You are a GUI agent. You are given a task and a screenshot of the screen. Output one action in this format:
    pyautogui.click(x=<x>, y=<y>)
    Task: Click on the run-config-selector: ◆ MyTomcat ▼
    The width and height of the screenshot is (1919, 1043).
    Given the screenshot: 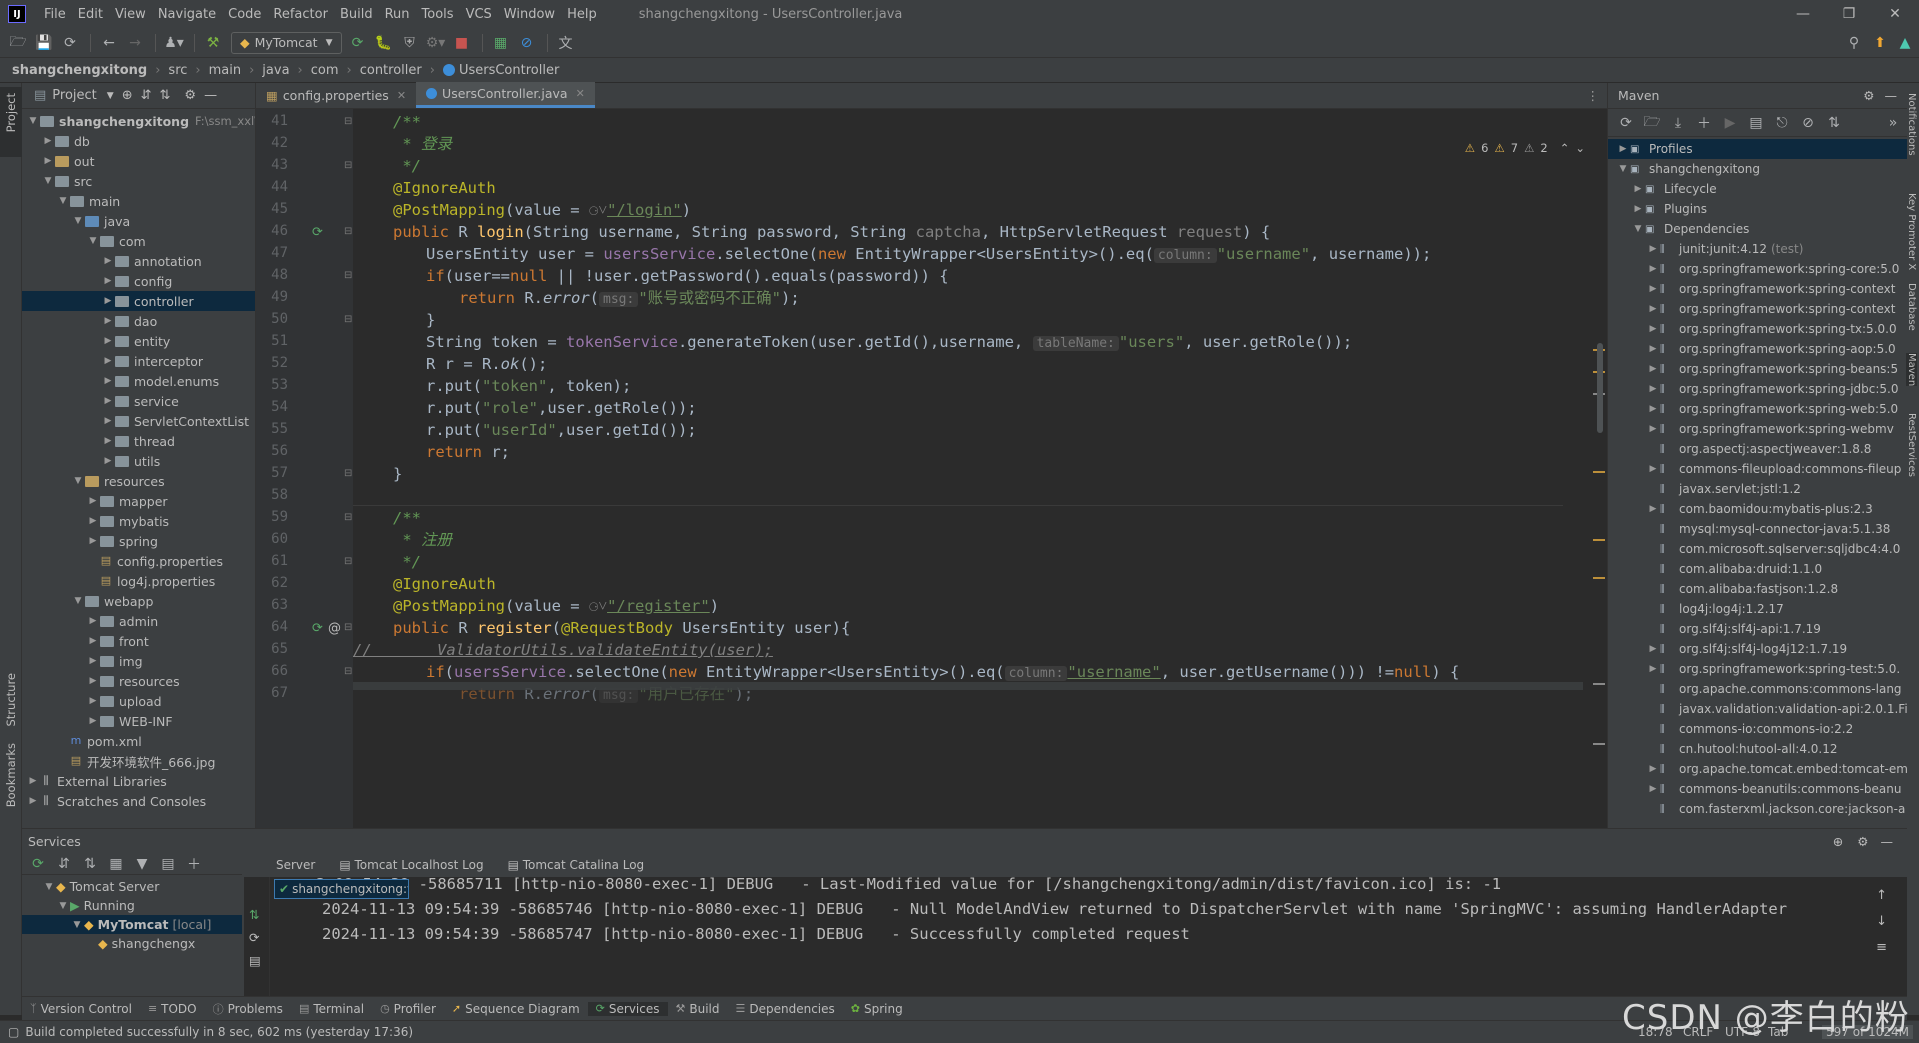 What is the action you would take?
    pyautogui.click(x=286, y=42)
    